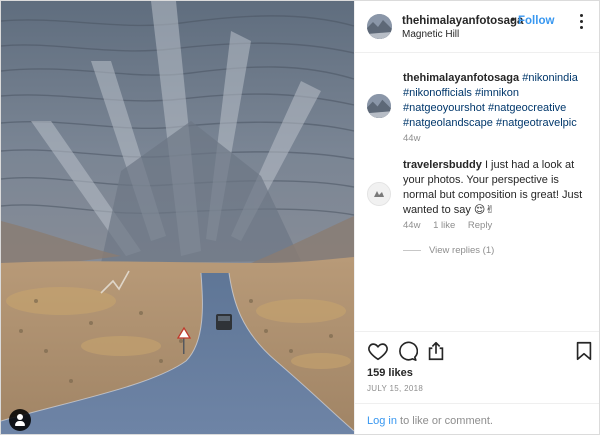 The height and width of the screenshot is (435, 600). I want to click on comment-bubble-icon, so click(407, 351).